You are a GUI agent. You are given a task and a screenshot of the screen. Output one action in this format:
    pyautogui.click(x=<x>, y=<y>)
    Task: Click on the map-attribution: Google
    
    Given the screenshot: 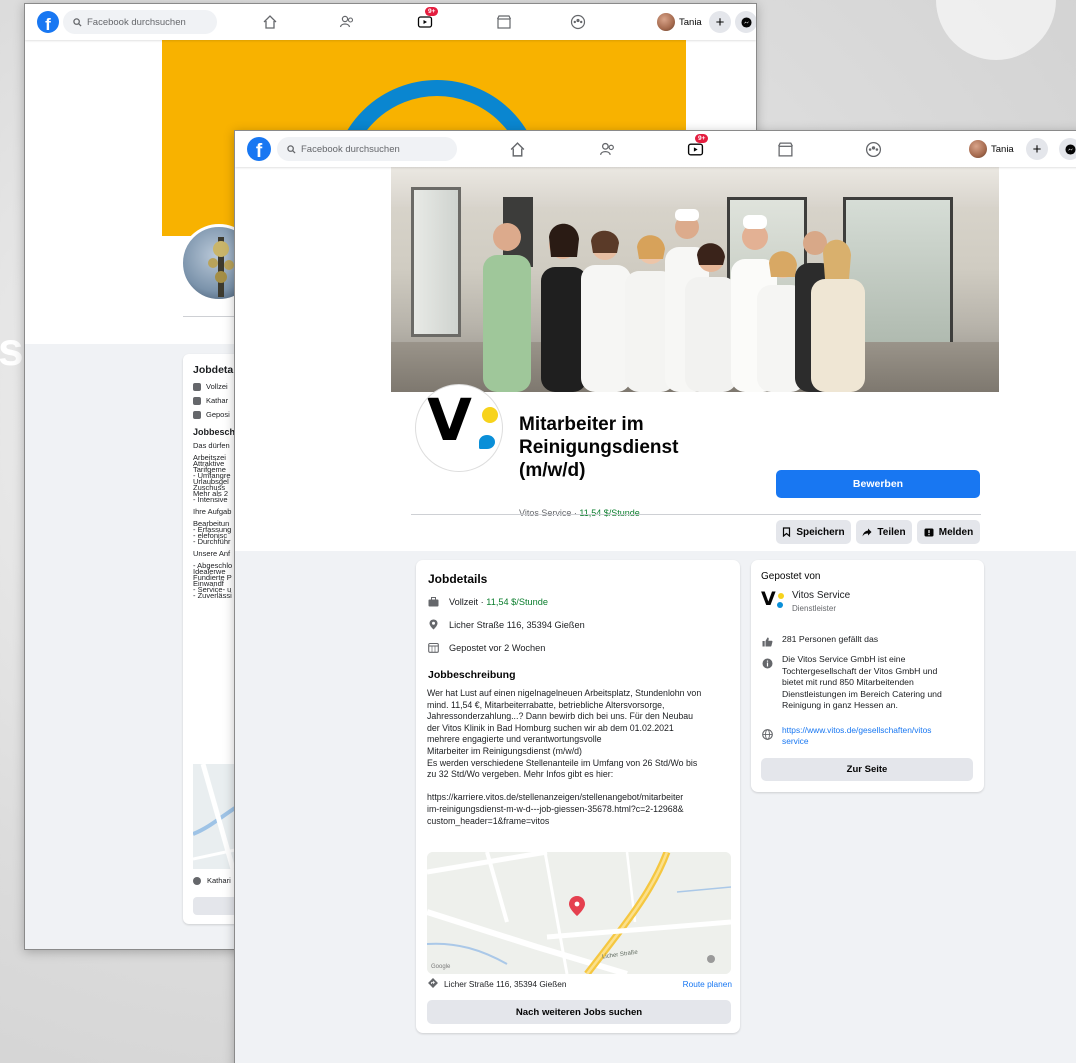 What is the action you would take?
    pyautogui.click(x=441, y=967)
    